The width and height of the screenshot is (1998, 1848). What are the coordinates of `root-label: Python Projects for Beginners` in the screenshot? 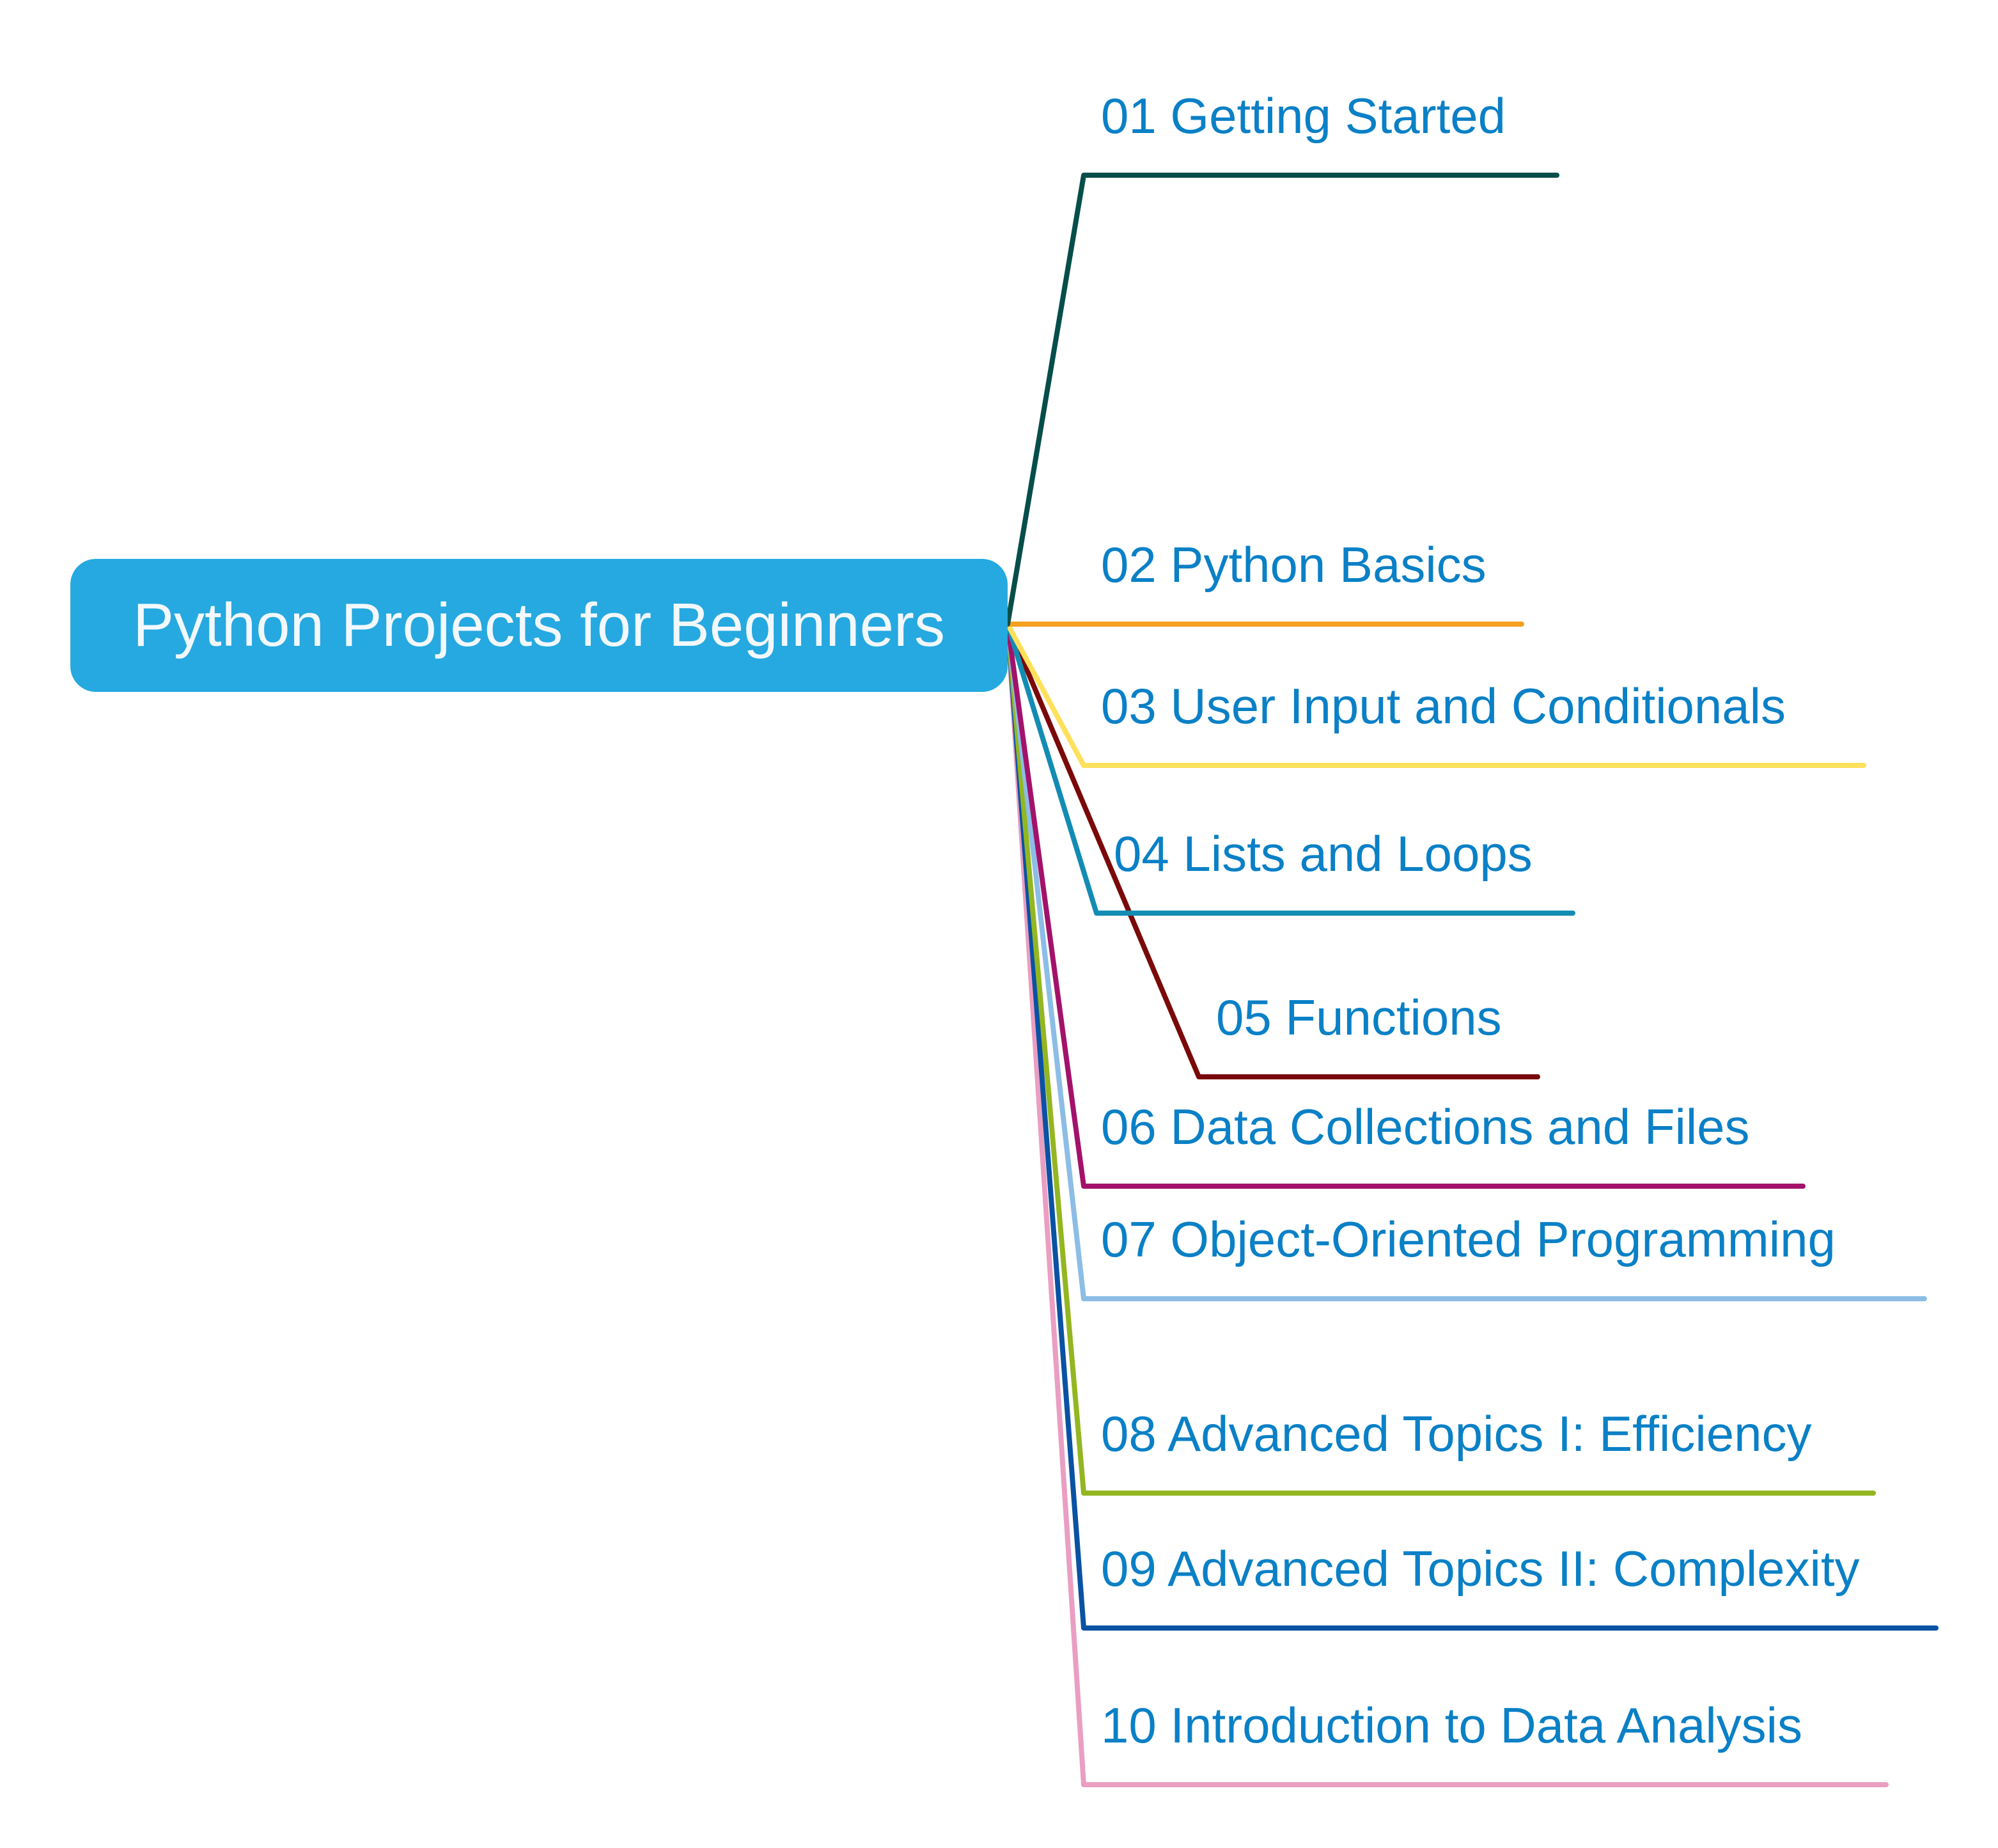 It's located at (539, 625).